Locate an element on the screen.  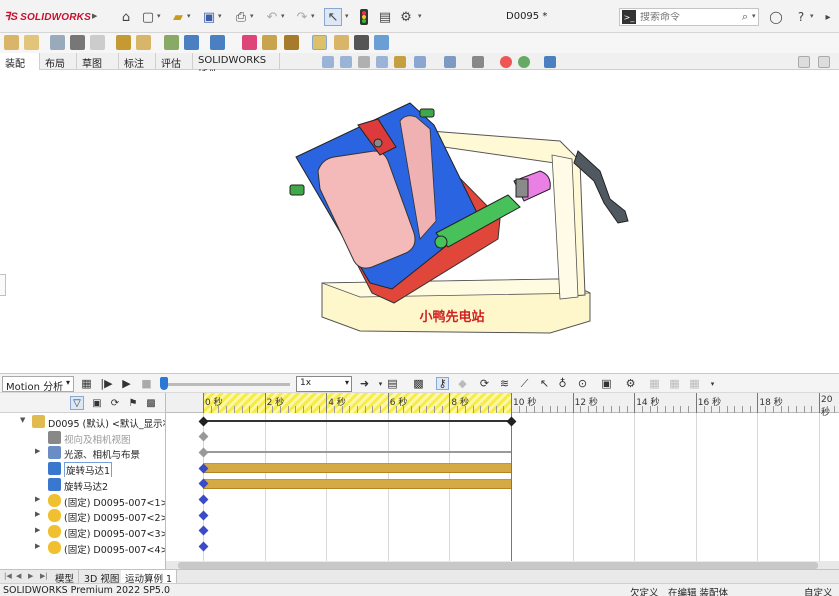
undo-dropdown-icon: ▾ is located at coordinates (284, 16).